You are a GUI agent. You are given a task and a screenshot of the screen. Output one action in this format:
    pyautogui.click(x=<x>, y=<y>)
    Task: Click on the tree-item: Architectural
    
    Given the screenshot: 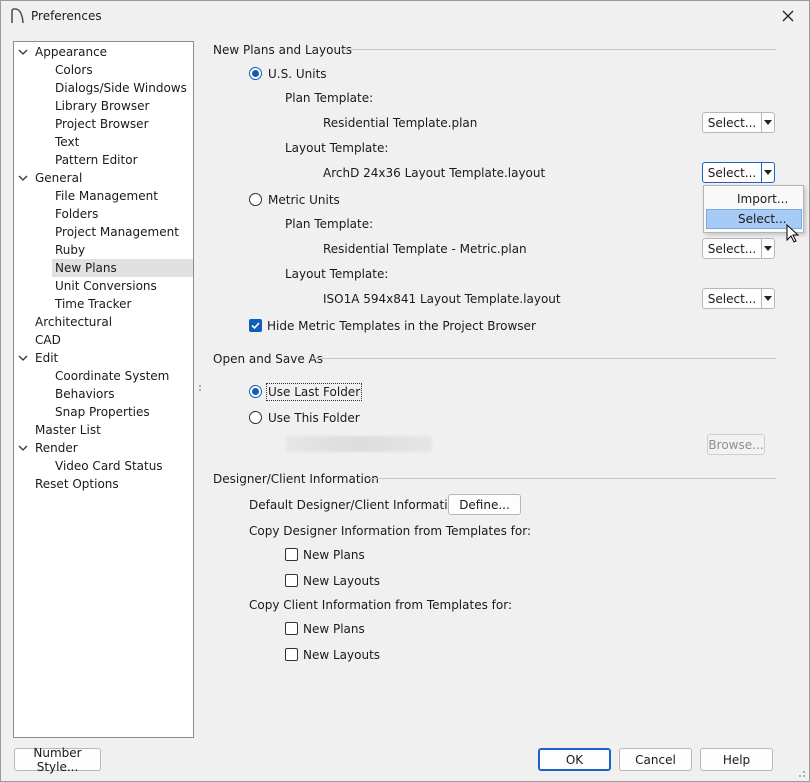 What is the action you would take?
    pyautogui.click(x=103, y=322)
    